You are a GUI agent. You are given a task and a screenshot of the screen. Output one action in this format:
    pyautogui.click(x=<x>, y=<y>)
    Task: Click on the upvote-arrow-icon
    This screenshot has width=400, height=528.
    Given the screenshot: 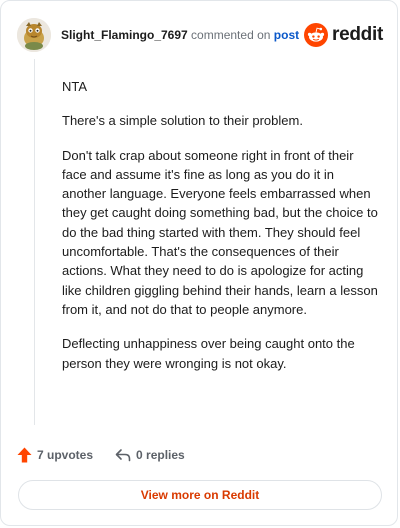 What is the action you would take?
    pyautogui.click(x=24, y=455)
    